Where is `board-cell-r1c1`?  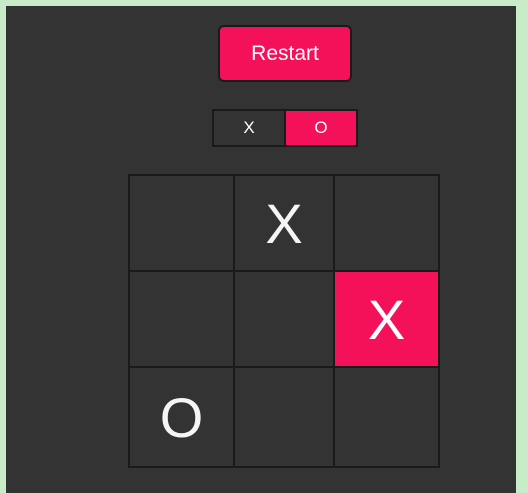
board-cell-r1c1 is located at coordinates (182, 224).